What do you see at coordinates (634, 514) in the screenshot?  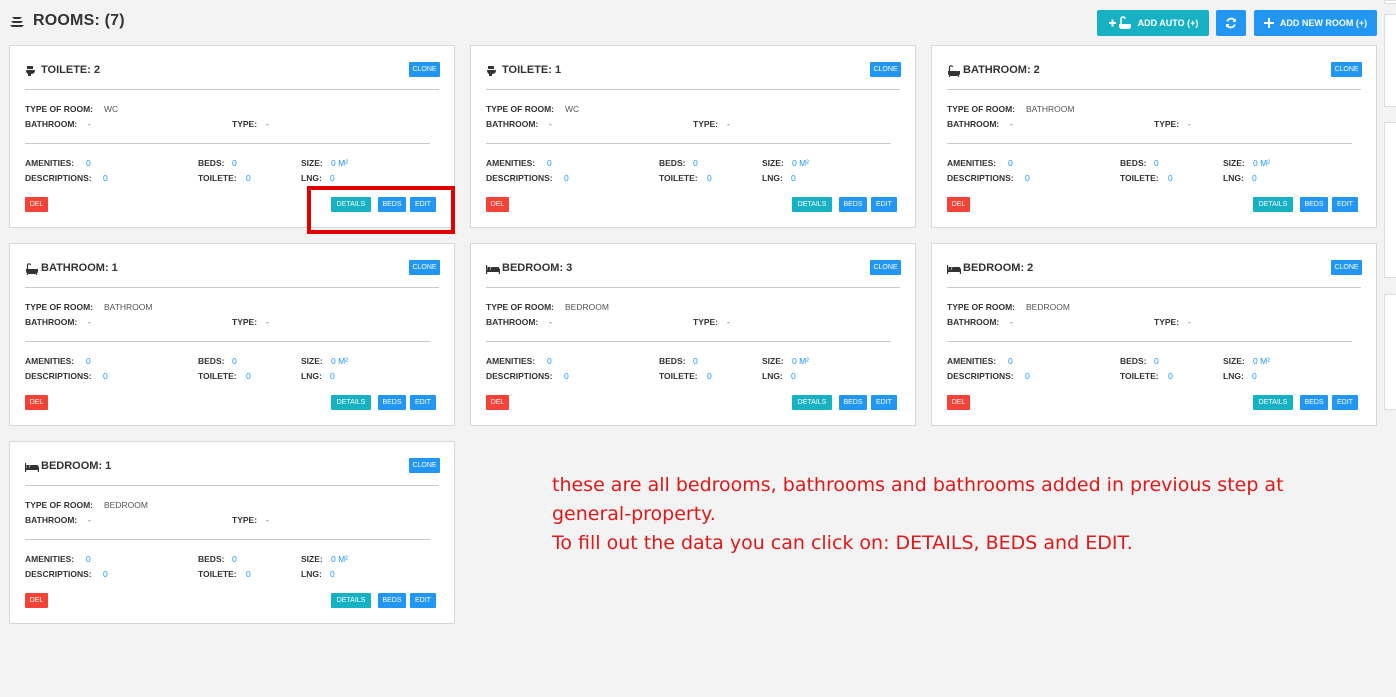 I see `annotation-line: general-property.` at bounding box center [634, 514].